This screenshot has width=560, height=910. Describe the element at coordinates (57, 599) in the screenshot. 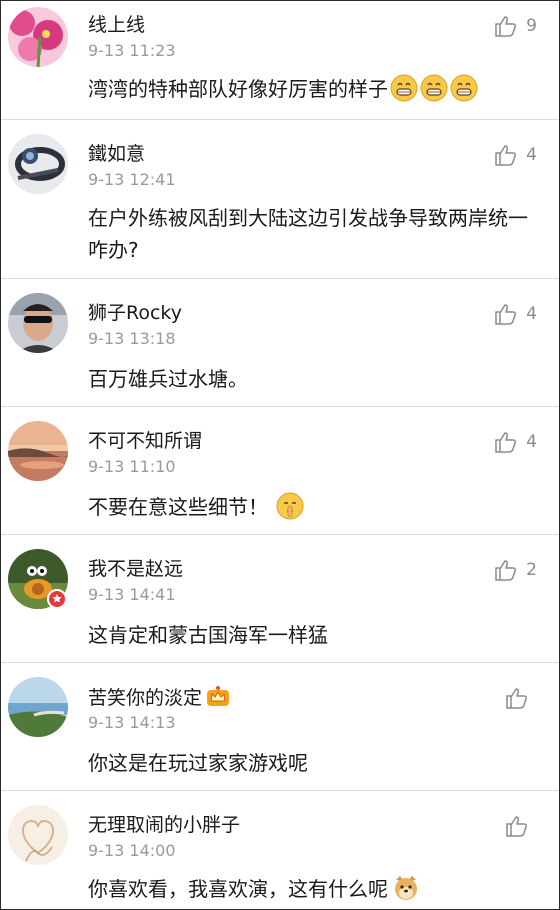

I see `verified-badge-icon` at that location.